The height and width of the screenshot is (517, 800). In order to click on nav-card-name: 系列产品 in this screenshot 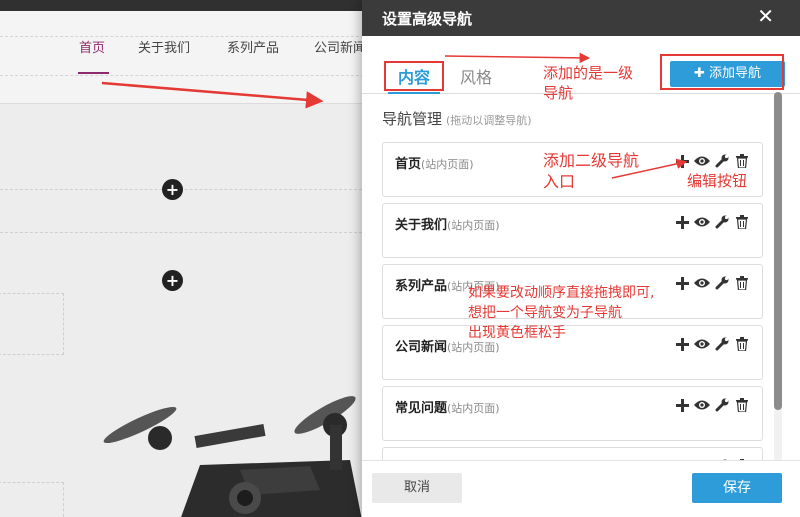, I will do `click(421, 286)`.